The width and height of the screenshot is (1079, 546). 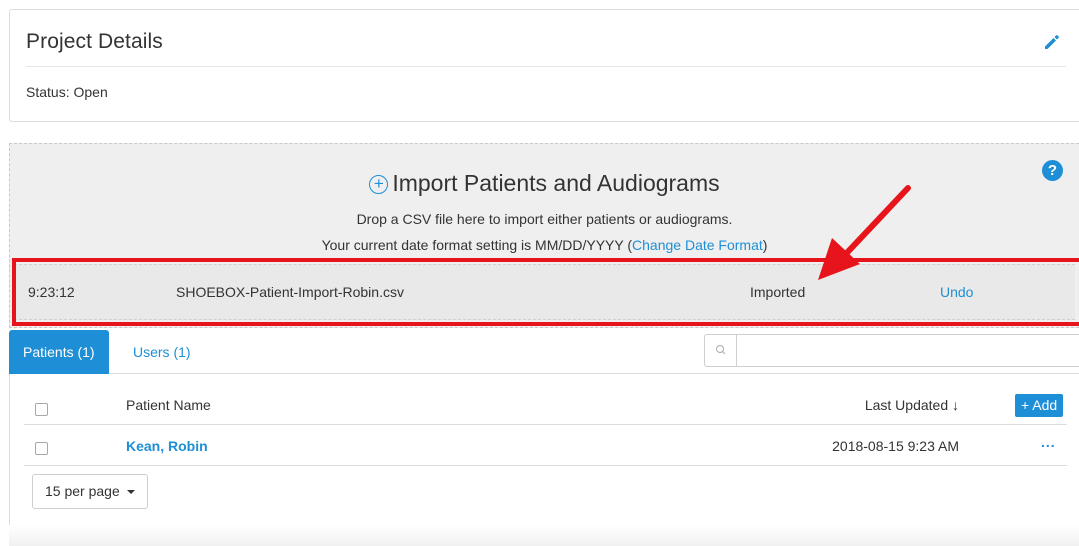 I want to click on project-title: Project Details, so click(x=94, y=41).